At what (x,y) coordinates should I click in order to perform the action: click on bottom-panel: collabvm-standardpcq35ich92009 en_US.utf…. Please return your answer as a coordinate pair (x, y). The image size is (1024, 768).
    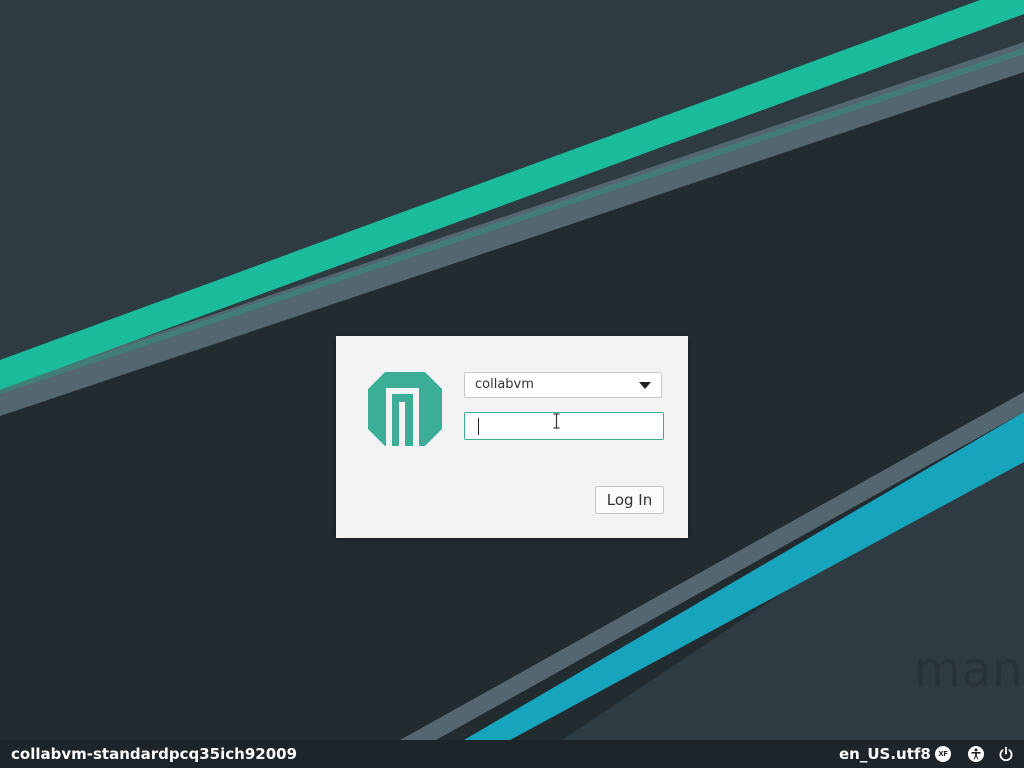
    Looking at the image, I should click on (512, 754).